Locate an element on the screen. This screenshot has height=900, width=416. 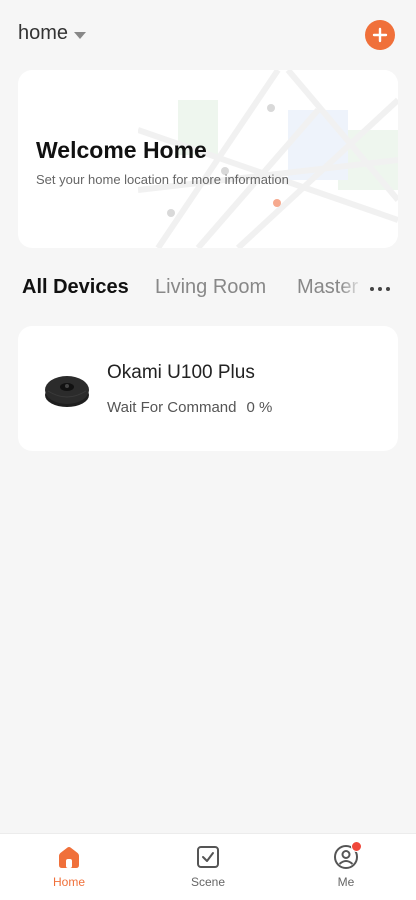
nav-home-label: Home is located at coordinates (68, 882).